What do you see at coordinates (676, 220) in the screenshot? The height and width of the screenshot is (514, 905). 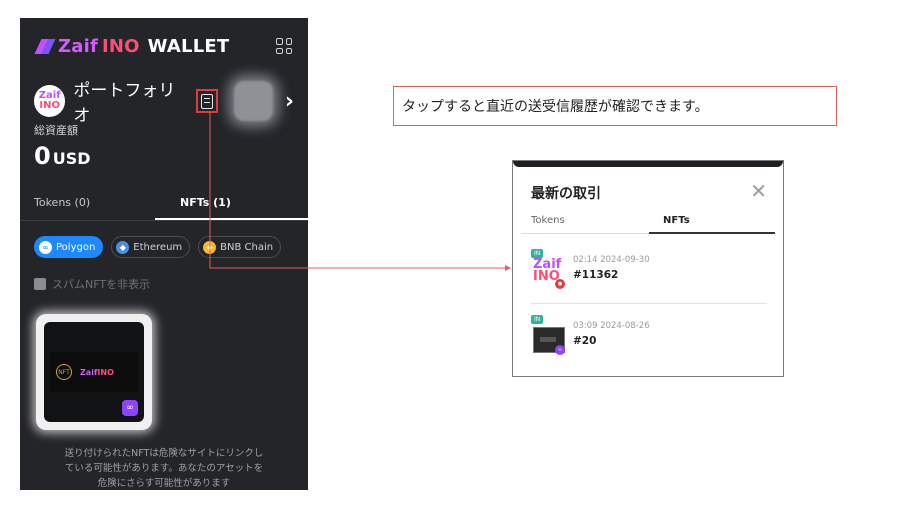 I see `tab-nfts-history: NFTs` at bounding box center [676, 220].